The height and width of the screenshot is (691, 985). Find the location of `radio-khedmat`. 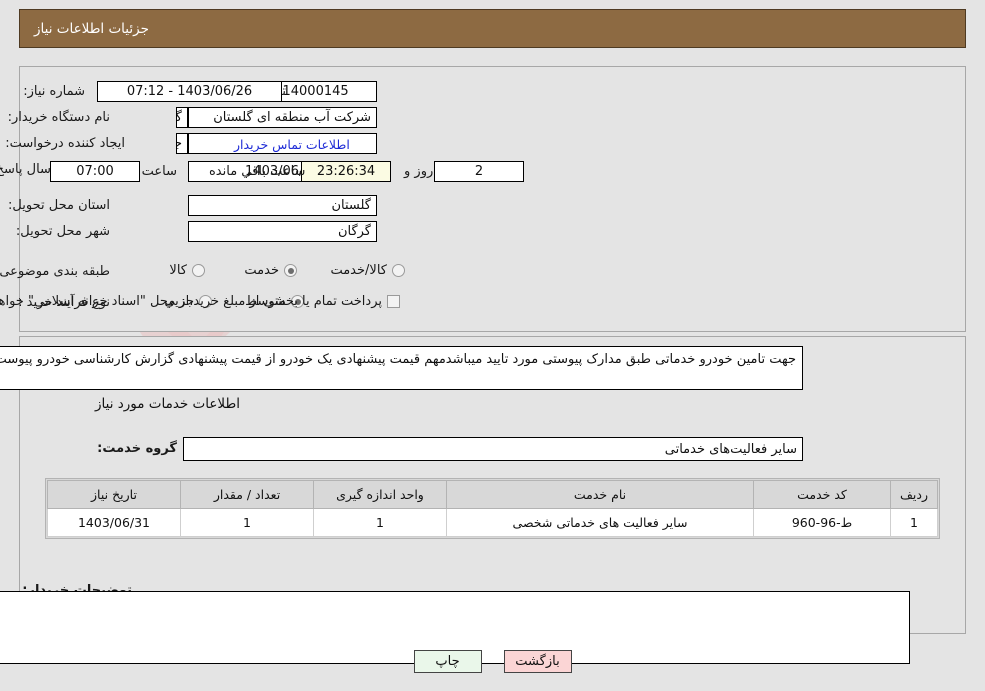

radio-khedmat is located at coordinates (290, 270).